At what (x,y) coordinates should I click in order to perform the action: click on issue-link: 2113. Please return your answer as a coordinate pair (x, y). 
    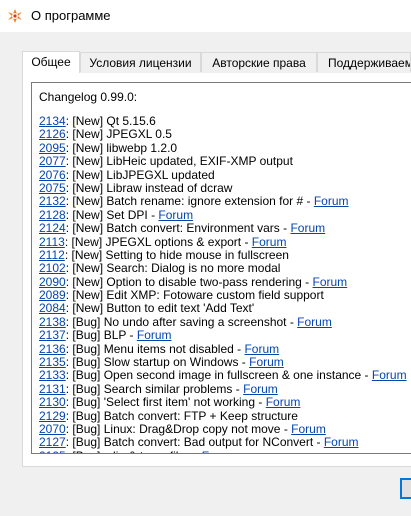
    Looking at the image, I should click on (52, 242).